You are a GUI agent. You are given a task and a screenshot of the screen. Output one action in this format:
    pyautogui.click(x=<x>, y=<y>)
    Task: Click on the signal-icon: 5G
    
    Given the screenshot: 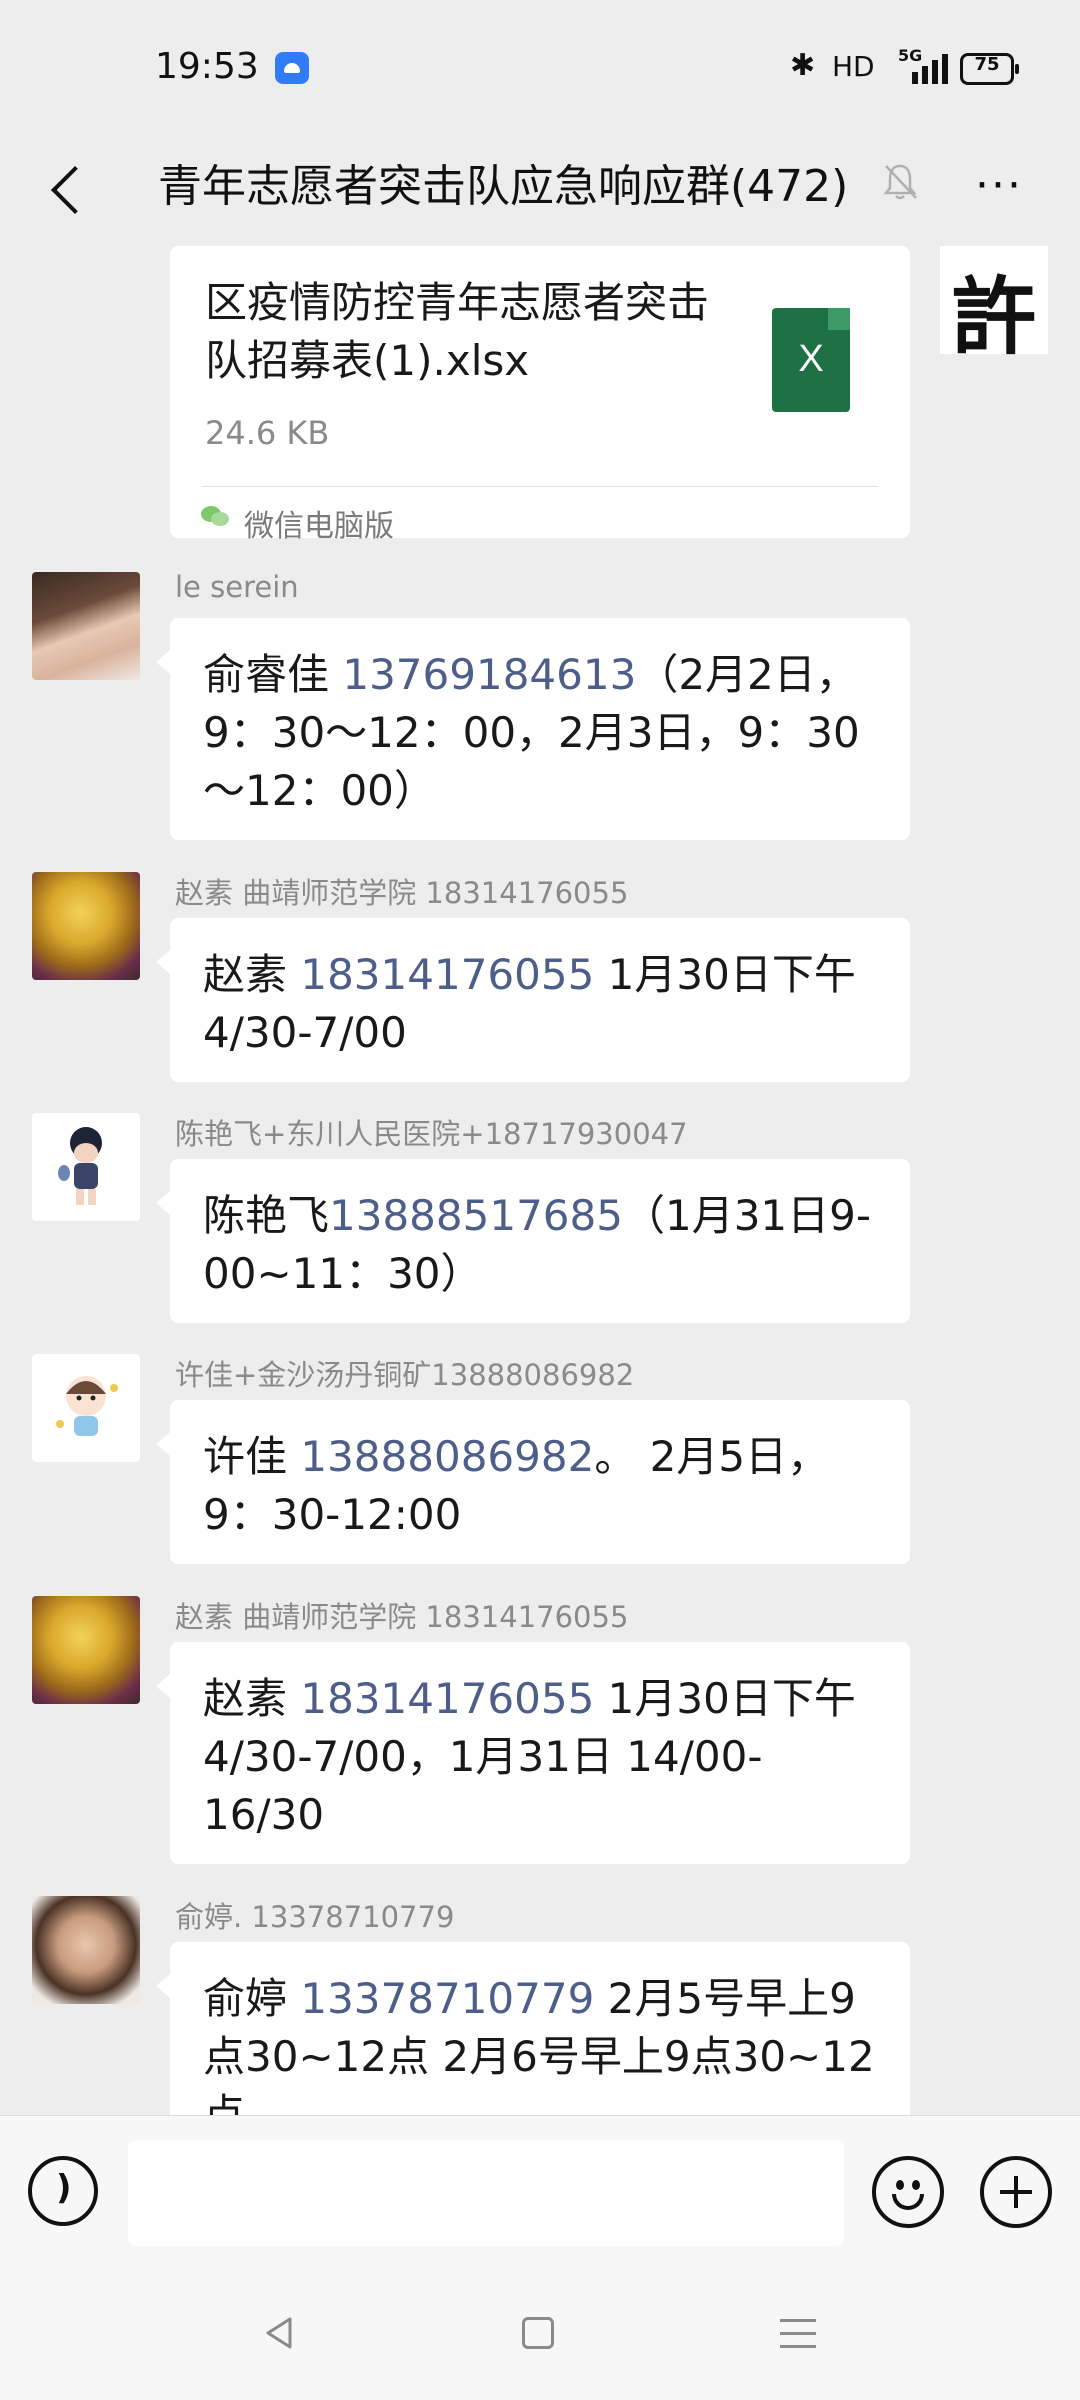 What is the action you would take?
    pyautogui.click(x=923, y=65)
    